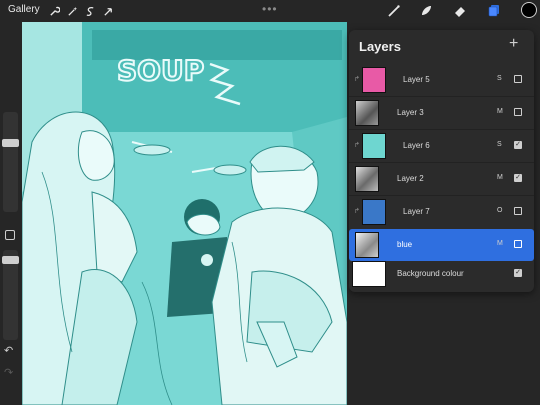  What do you see at coordinates (426, 11) in the screenshot?
I see `smudge-icon` at bounding box center [426, 11].